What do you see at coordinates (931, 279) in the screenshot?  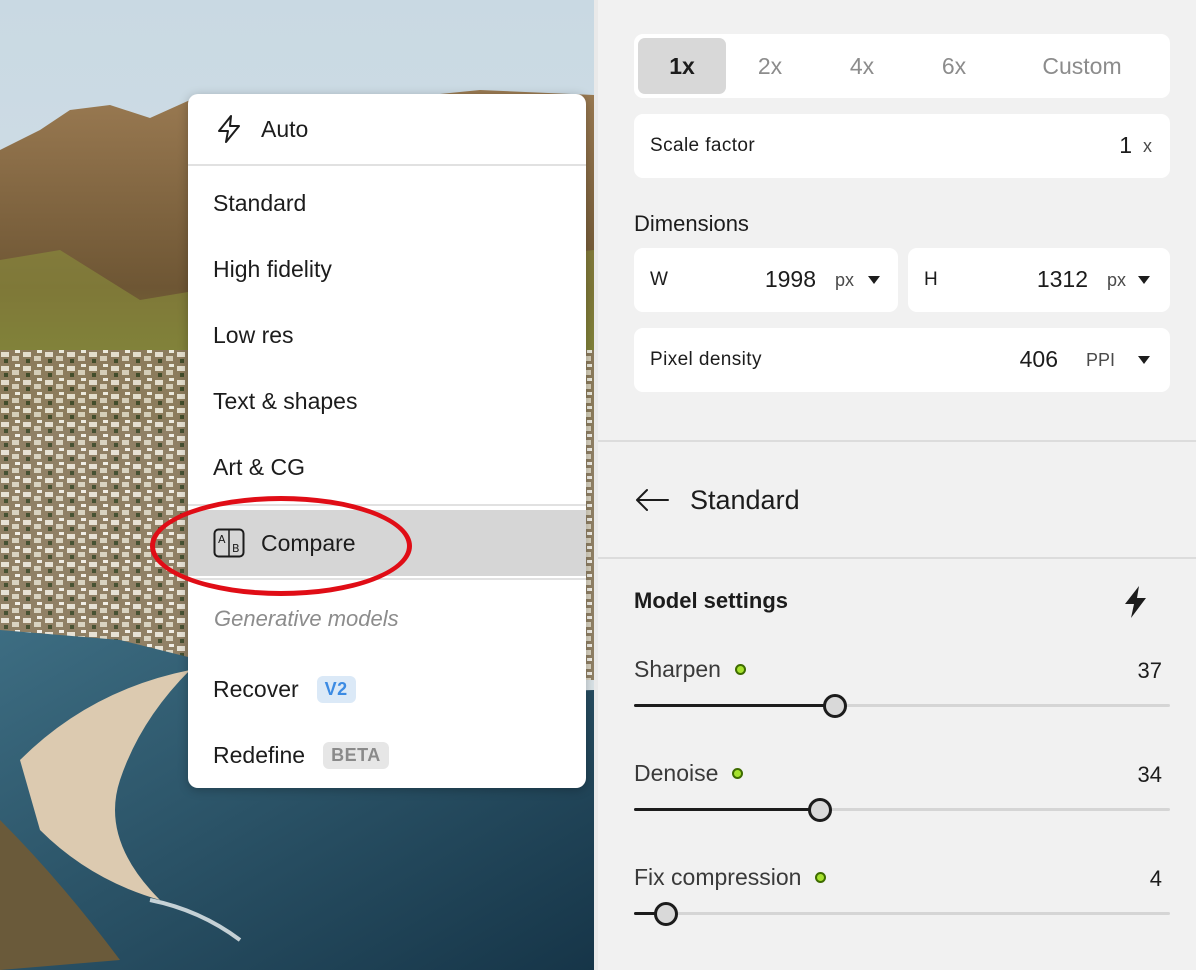 I see `height-label: H` at bounding box center [931, 279].